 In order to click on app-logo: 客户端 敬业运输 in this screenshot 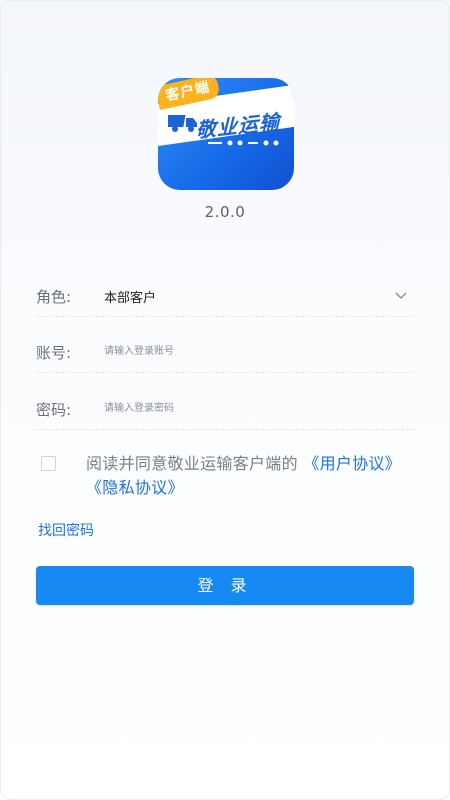, I will do `click(226, 134)`.